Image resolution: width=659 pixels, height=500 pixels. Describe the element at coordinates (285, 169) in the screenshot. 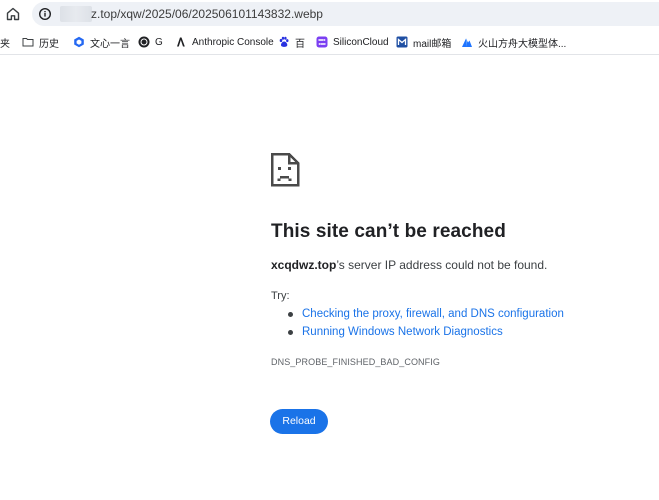

I see `sad-page-icon` at that location.